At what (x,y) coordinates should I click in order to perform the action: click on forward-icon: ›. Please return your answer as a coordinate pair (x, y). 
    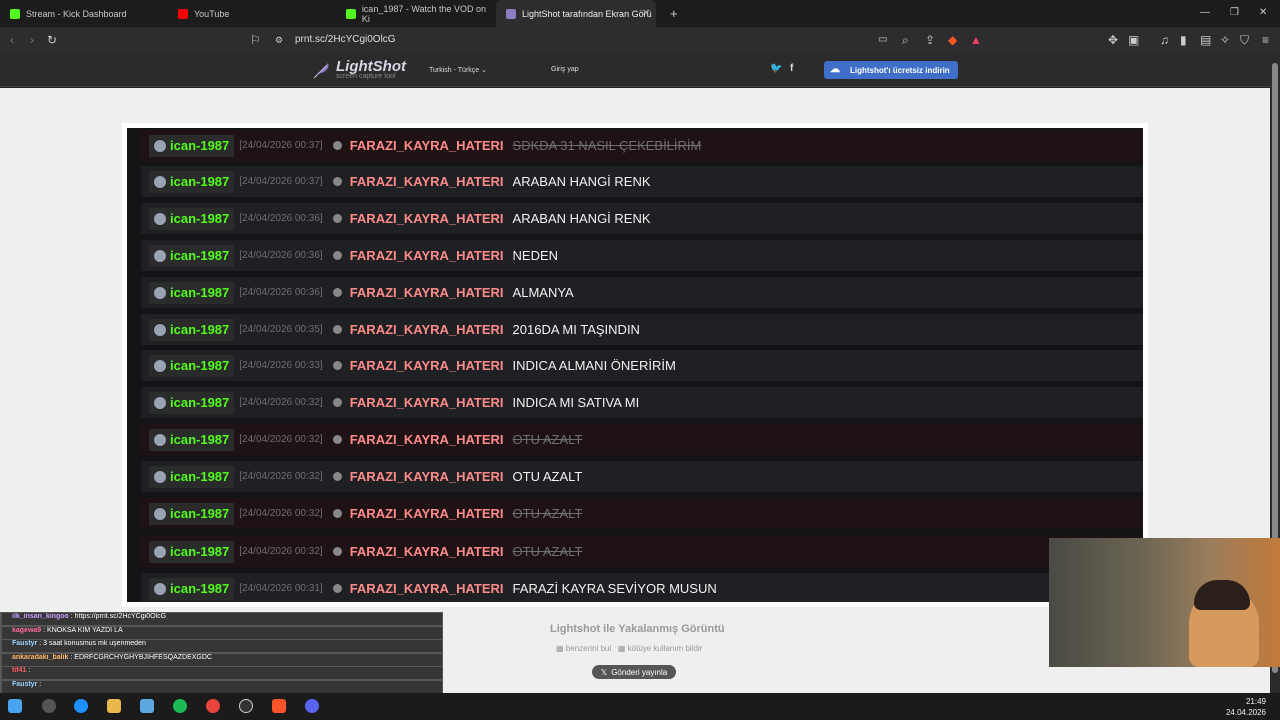
    Looking at the image, I should click on (32, 40).